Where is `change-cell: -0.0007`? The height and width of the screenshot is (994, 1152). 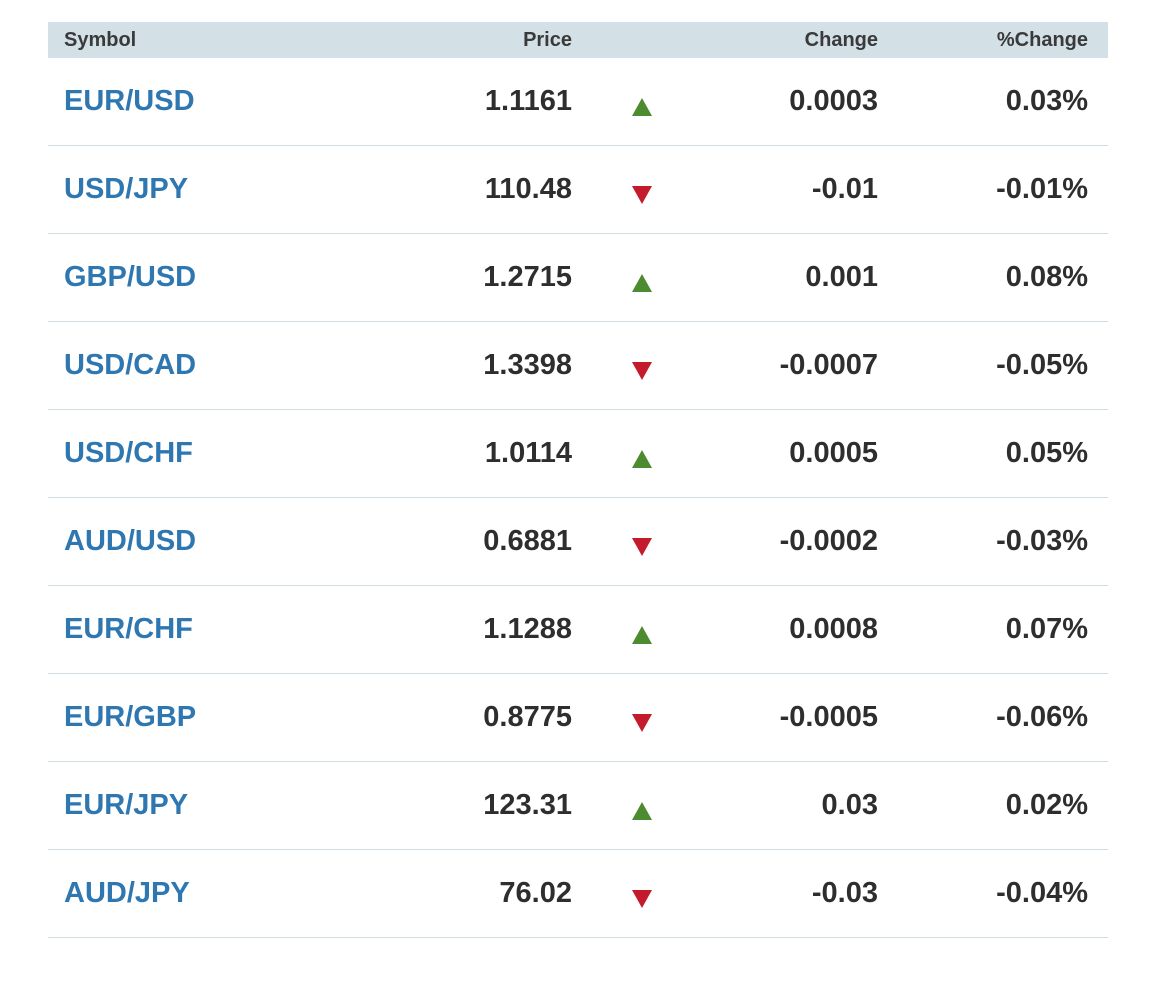 change-cell: -0.0007 is located at coordinates (828, 365).